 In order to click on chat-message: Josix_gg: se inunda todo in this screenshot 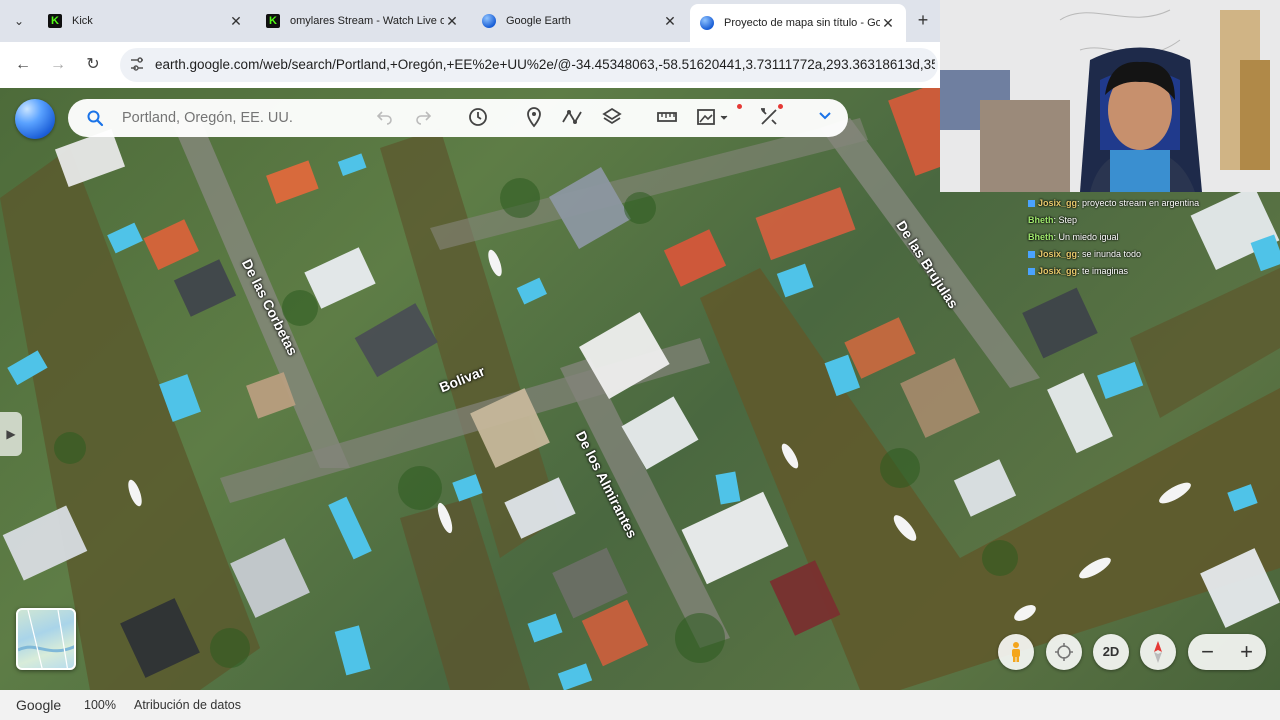, I will do `click(1084, 254)`.